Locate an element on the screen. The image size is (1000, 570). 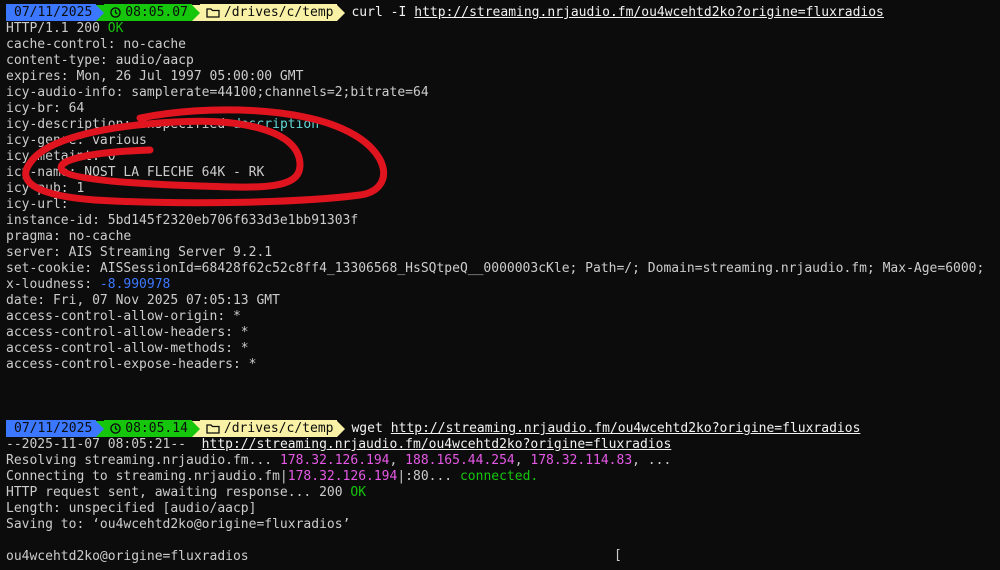
header-highlight: -8.990978 is located at coordinates (135, 284).